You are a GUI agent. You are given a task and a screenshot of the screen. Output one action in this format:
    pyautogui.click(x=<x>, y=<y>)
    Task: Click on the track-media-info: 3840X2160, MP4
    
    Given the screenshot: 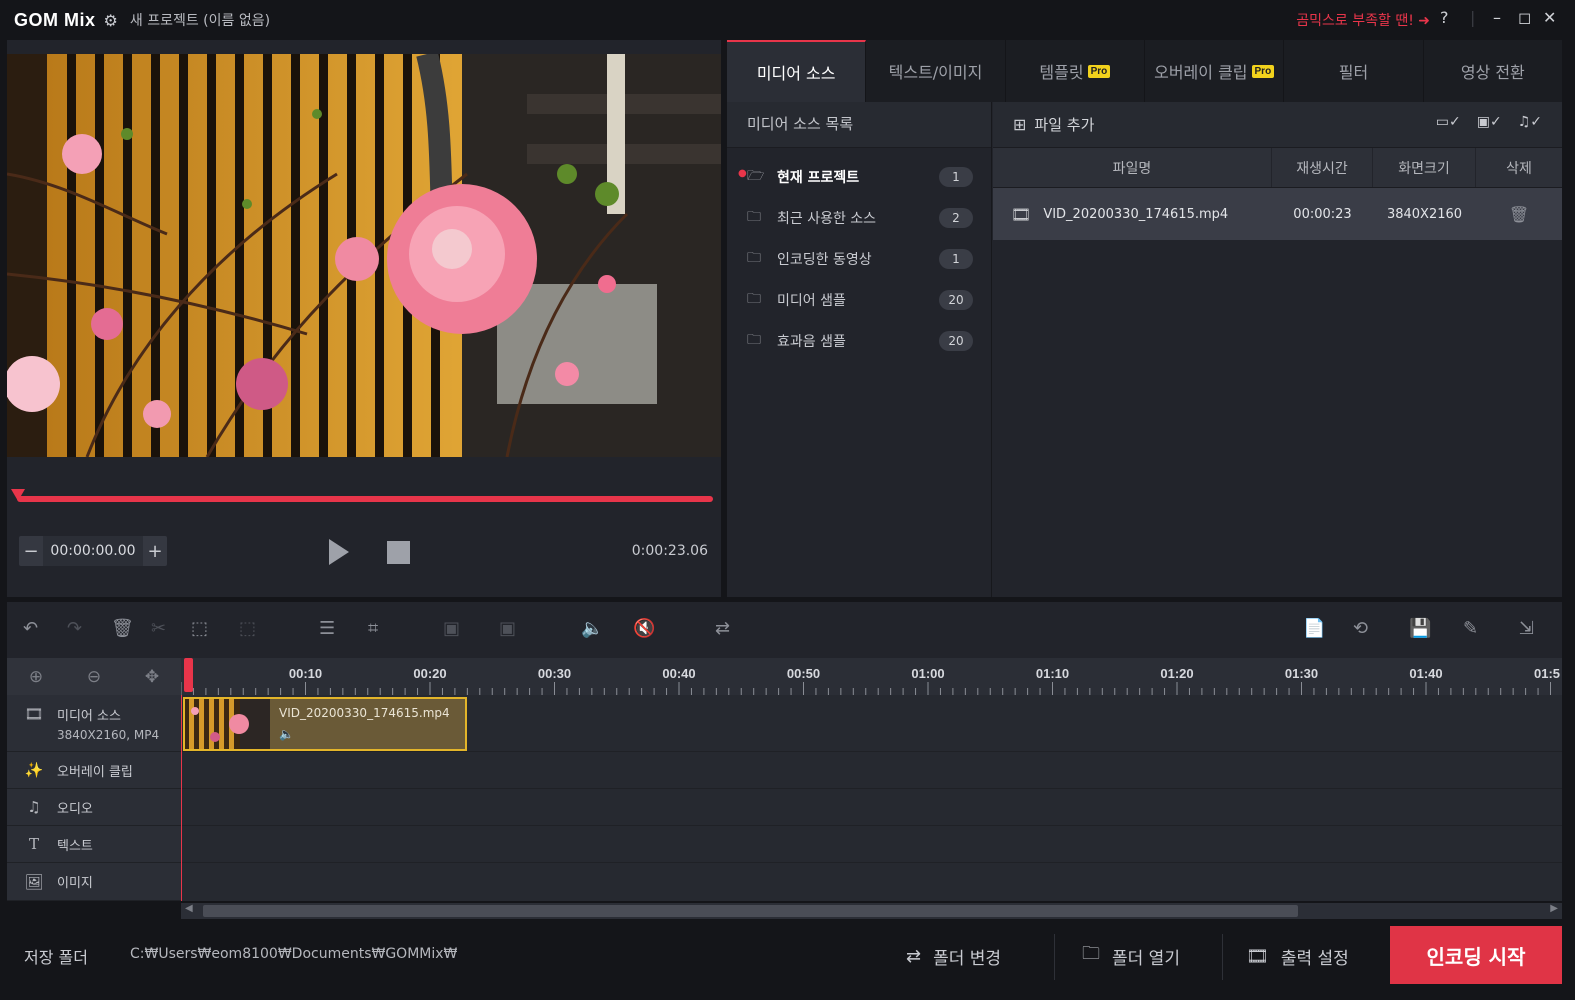 What is the action you would take?
    pyautogui.click(x=108, y=735)
    